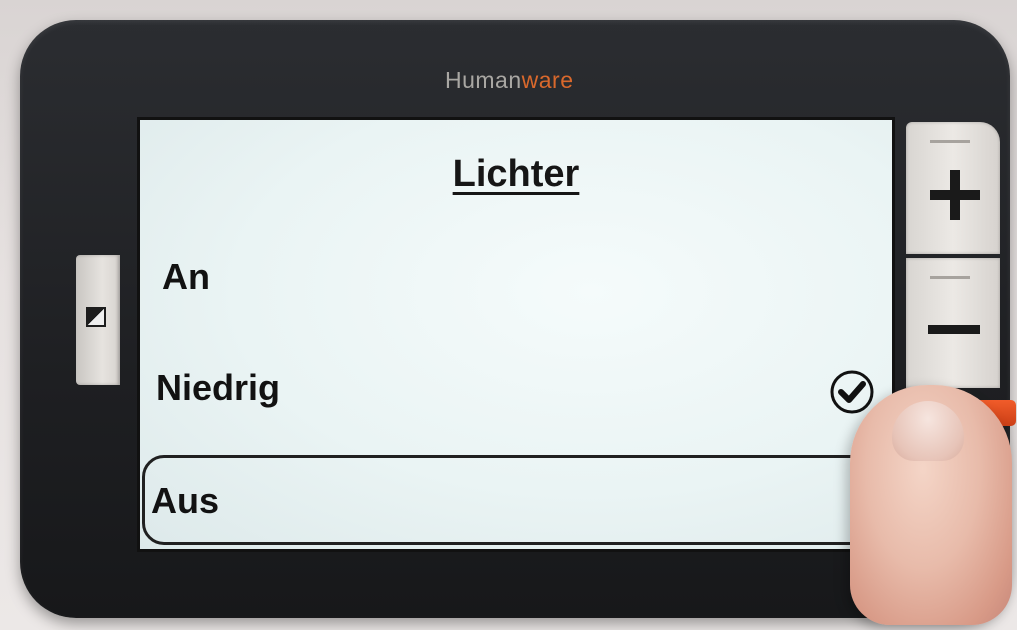  I want to click on brand-accent: ware, so click(547, 80).